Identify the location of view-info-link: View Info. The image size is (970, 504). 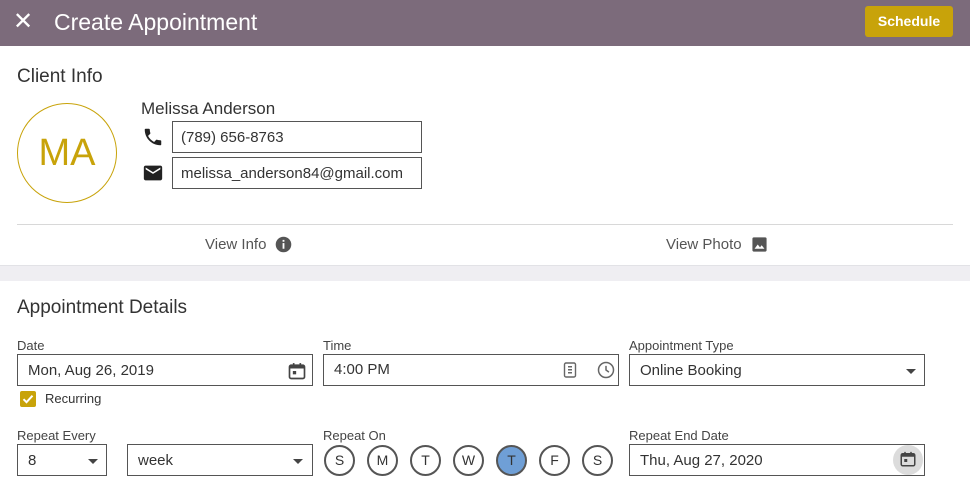
(248, 244).